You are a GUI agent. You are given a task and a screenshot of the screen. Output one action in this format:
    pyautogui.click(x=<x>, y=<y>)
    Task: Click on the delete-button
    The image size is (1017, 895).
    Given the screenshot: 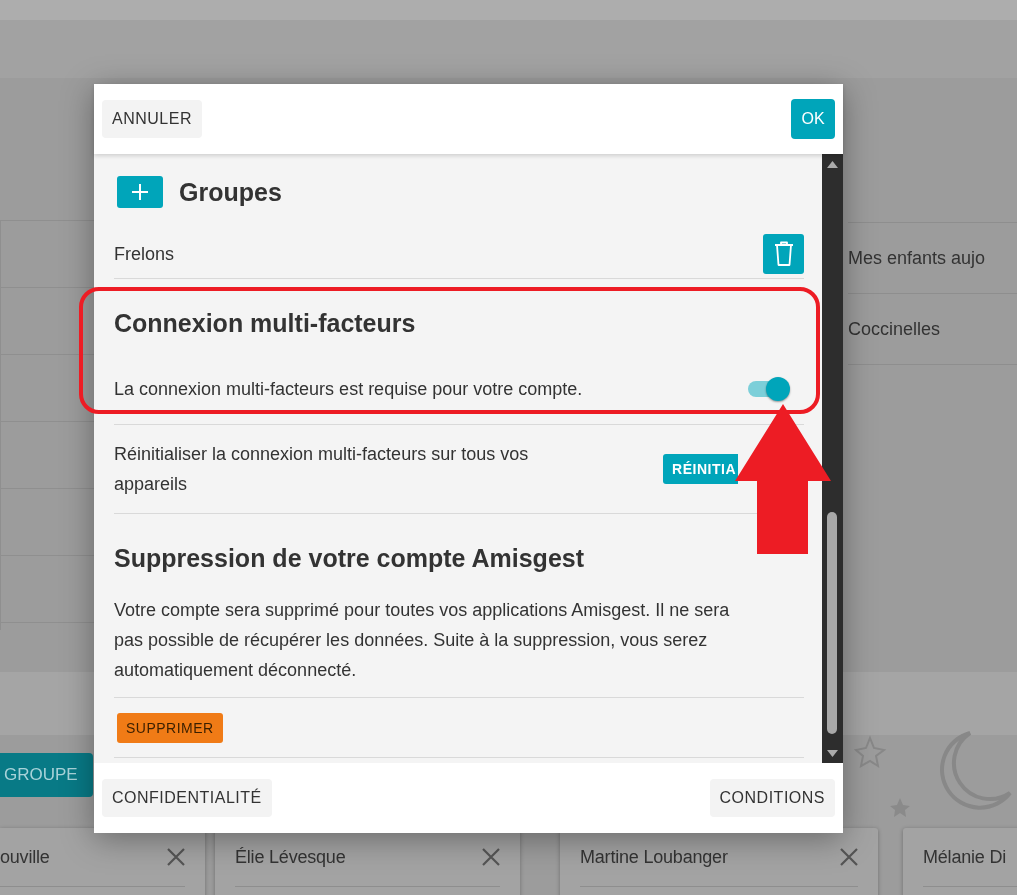 What is the action you would take?
    pyautogui.click(x=783, y=254)
    